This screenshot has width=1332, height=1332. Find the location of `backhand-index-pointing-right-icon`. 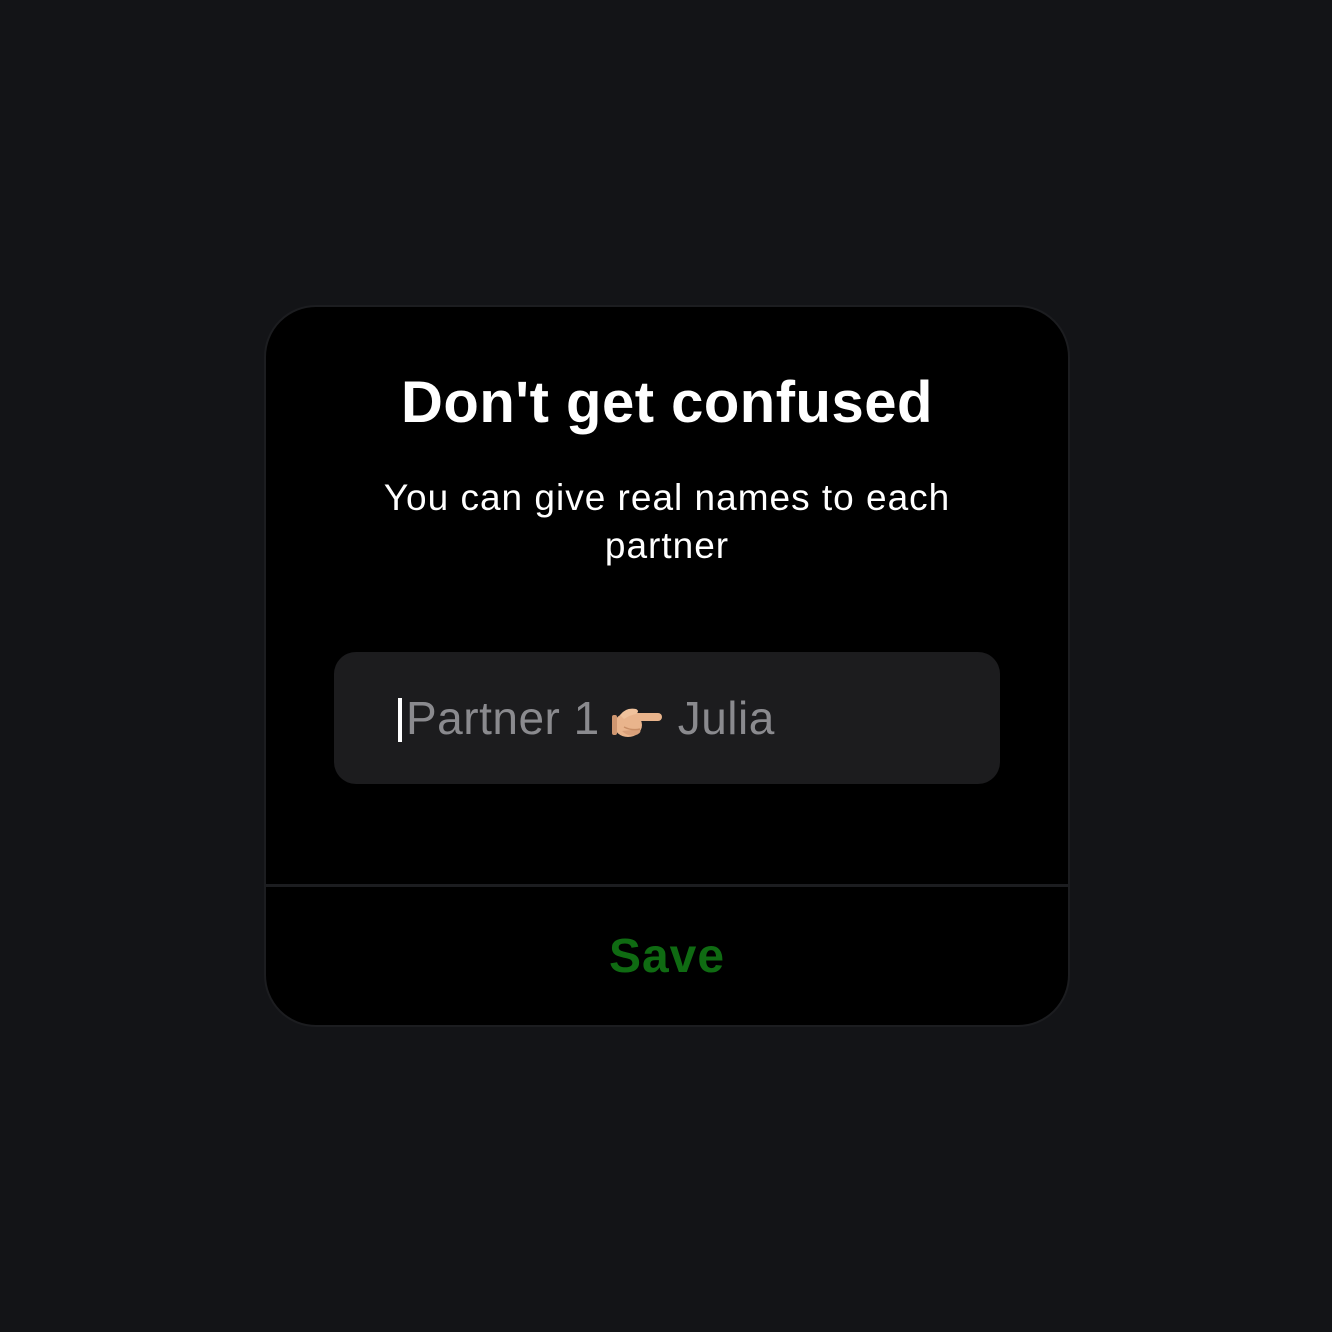

backhand-index-pointing-right-icon is located at coordinates (637, 718).